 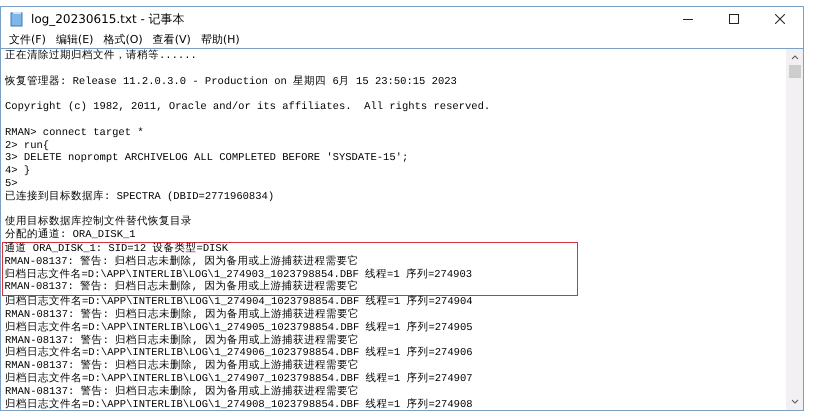 I want to click on log-line: 归档日志文件名=D:\APP\INTERLIB\LOG\1_274907_1023798854.DBF 线程=1 序列=274907, so click(x=239, y=378).